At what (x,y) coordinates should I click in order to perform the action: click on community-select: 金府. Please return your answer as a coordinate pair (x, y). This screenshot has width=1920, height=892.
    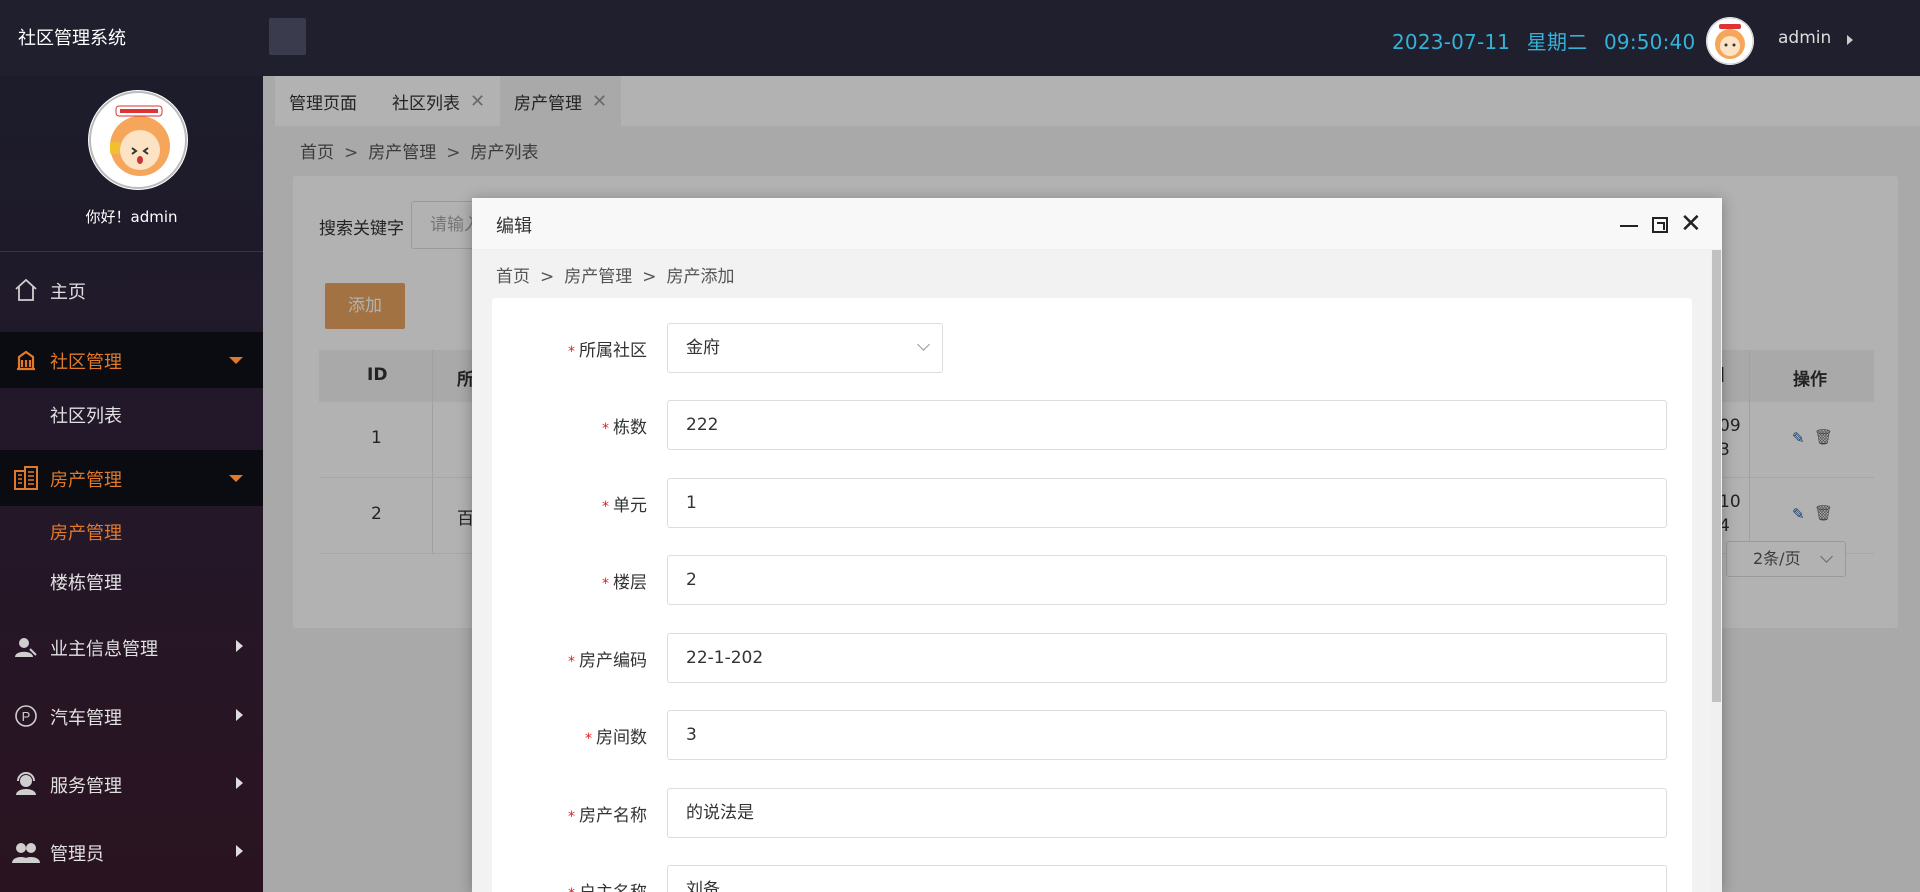
    Looking at the image, I should click on (805, 348).